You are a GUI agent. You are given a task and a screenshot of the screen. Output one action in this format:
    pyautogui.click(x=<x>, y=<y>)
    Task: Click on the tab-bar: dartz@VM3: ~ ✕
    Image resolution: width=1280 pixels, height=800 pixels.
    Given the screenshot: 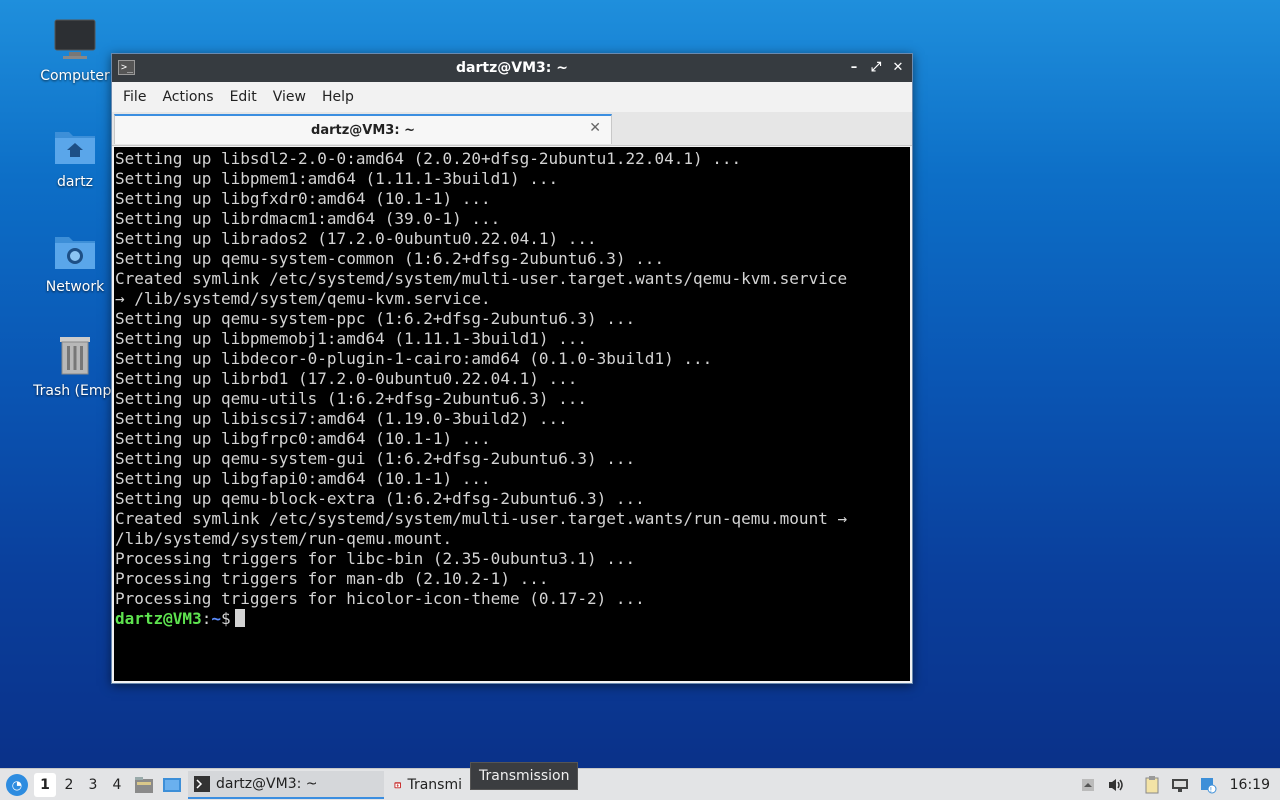 What is the action you would take?
    pyautogui.click(x=512, y=129)
    